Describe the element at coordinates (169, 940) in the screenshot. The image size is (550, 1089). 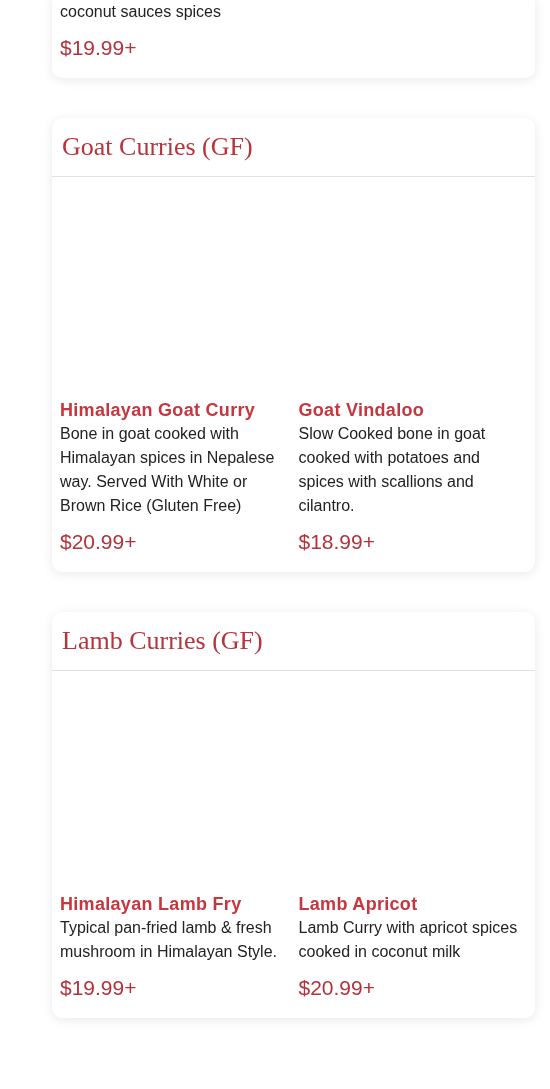
I see `dish-description: Typical pan-fried lamb & fresh mushroom in Himalayan Style.` at that location.